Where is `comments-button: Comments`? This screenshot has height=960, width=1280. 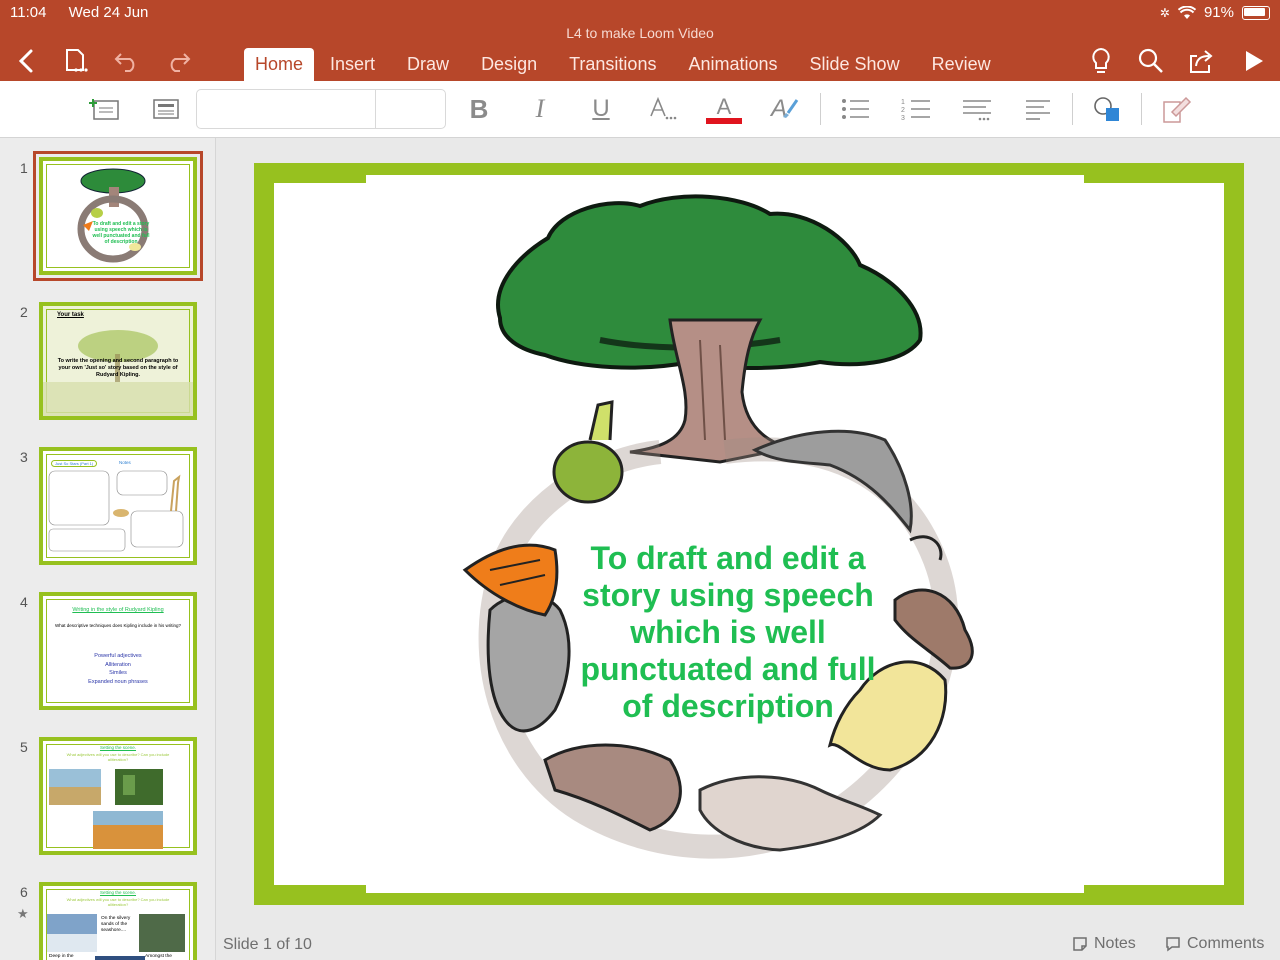
comments-button: Comments is located at coordinates (1214, 944).